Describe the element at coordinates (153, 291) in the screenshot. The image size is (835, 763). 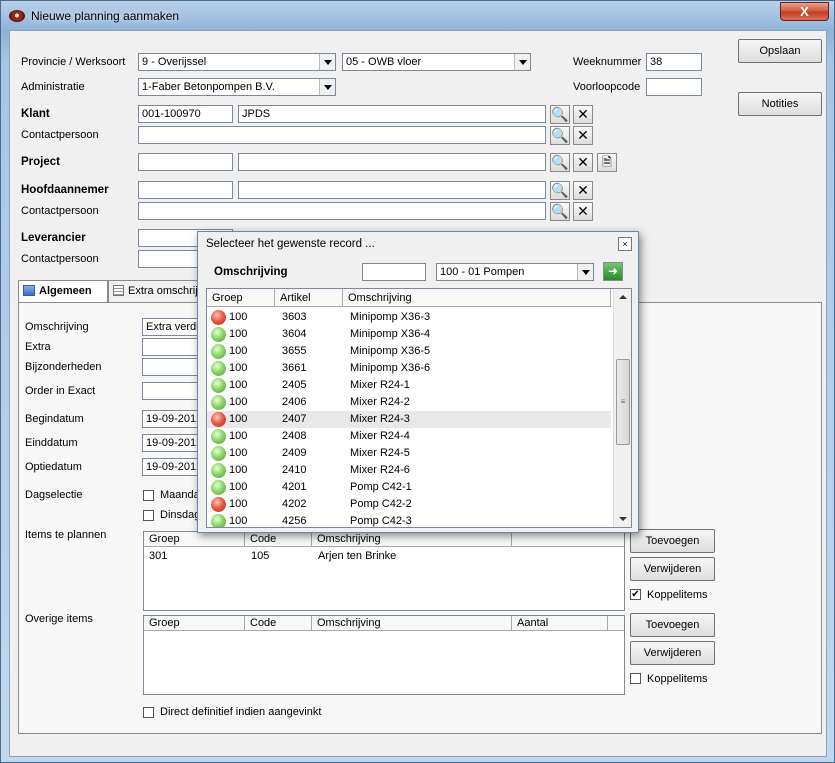
I see `tab-extra-omschrijving: Extra omschrijv` at that location.